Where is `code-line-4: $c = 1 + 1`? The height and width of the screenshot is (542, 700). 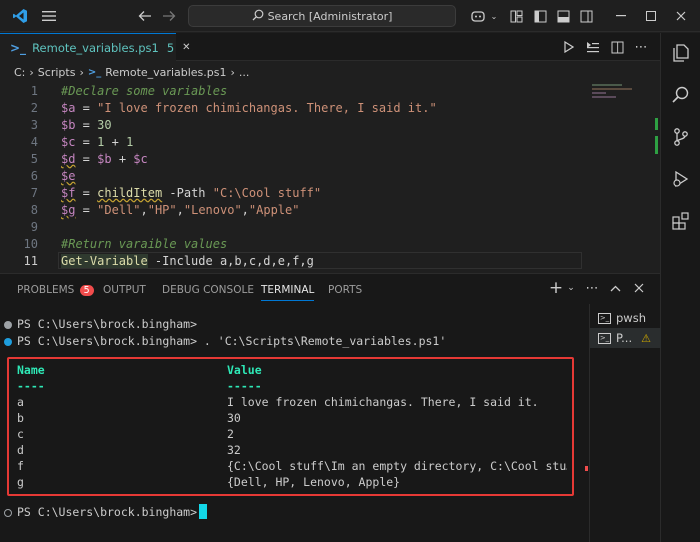
code-line-4: $c = 1 + 1 is located at coordinates (97, 142).